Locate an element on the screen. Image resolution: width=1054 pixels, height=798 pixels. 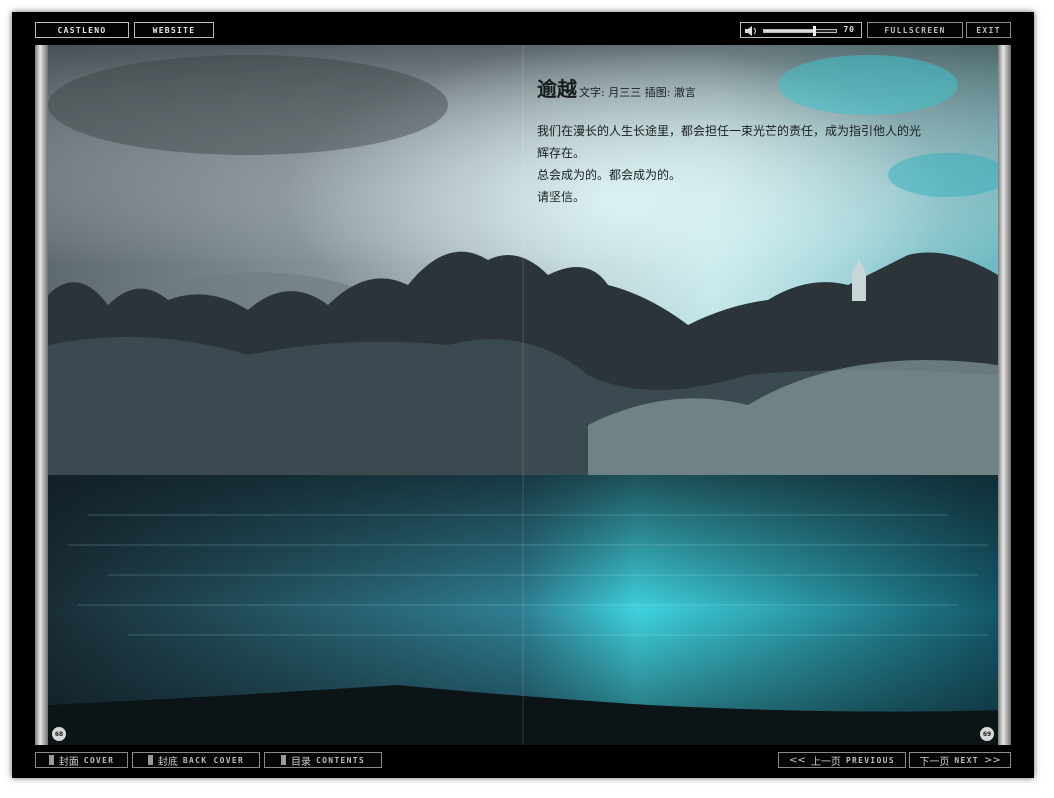
article-line: 辉存在。 is located at coordinates (561, 153).